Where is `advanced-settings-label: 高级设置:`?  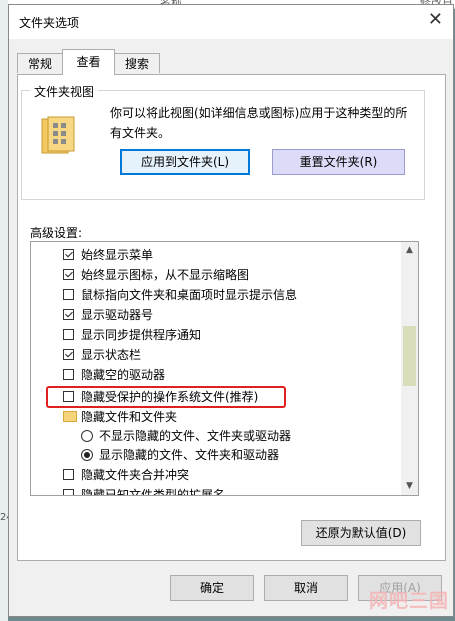 advanced-settings-label: 高级设置: is located at coordinates (56, 233).